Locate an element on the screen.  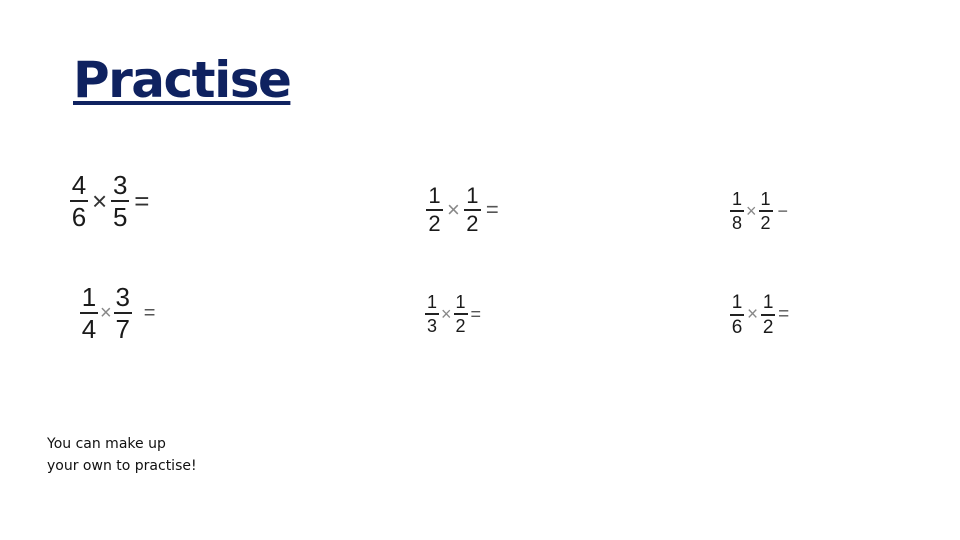
problem-4: 1 4 × 3 7 = is located at coordinates (117, 313).